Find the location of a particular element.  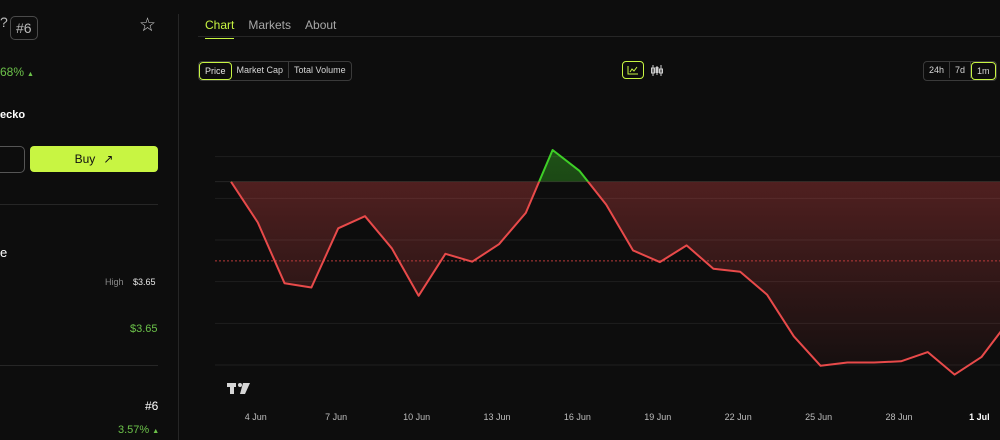

candlestick-chart-button is located at coordinates (657, 70).